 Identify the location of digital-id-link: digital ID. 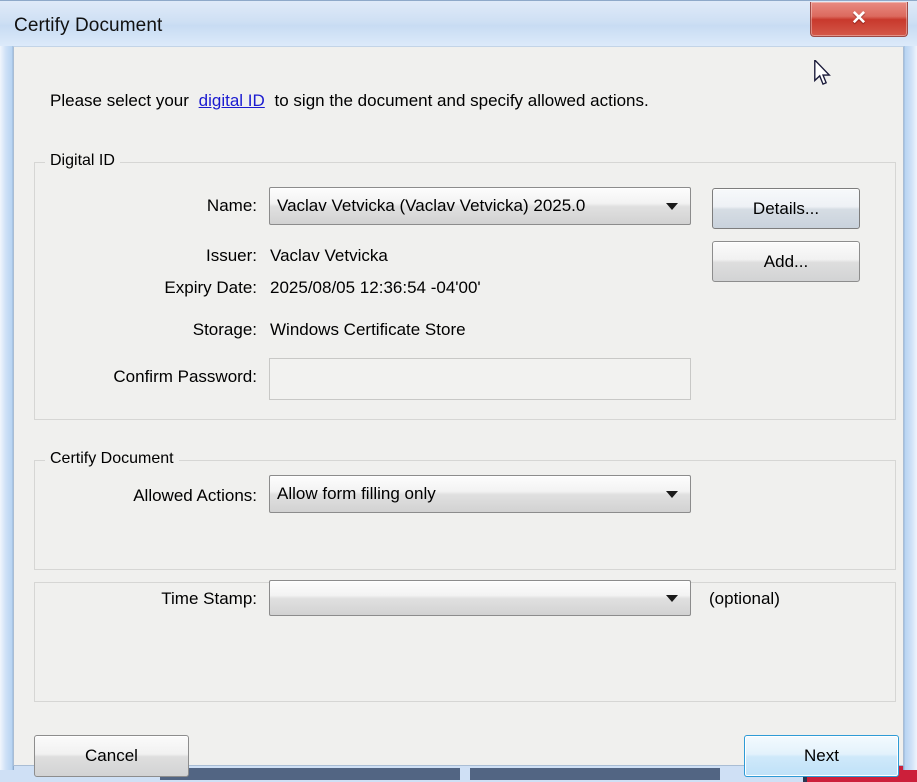
(232, 100).